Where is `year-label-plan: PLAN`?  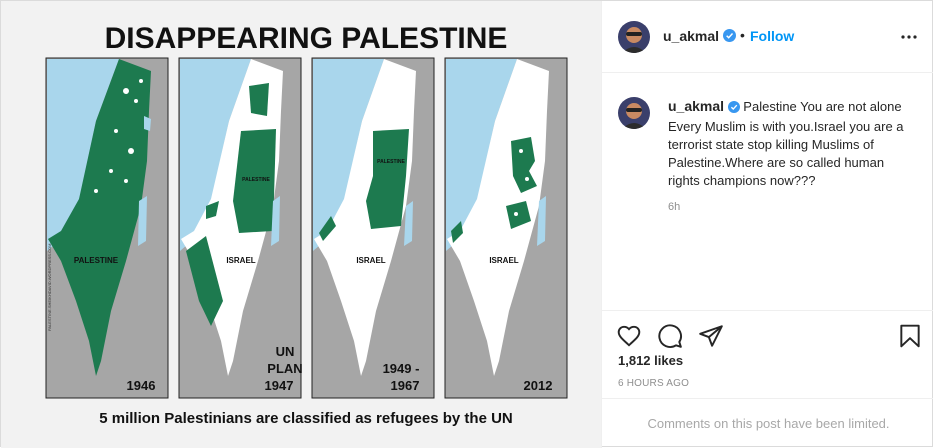
year-label-plan: PLAN is located at coordinates (284, 368).